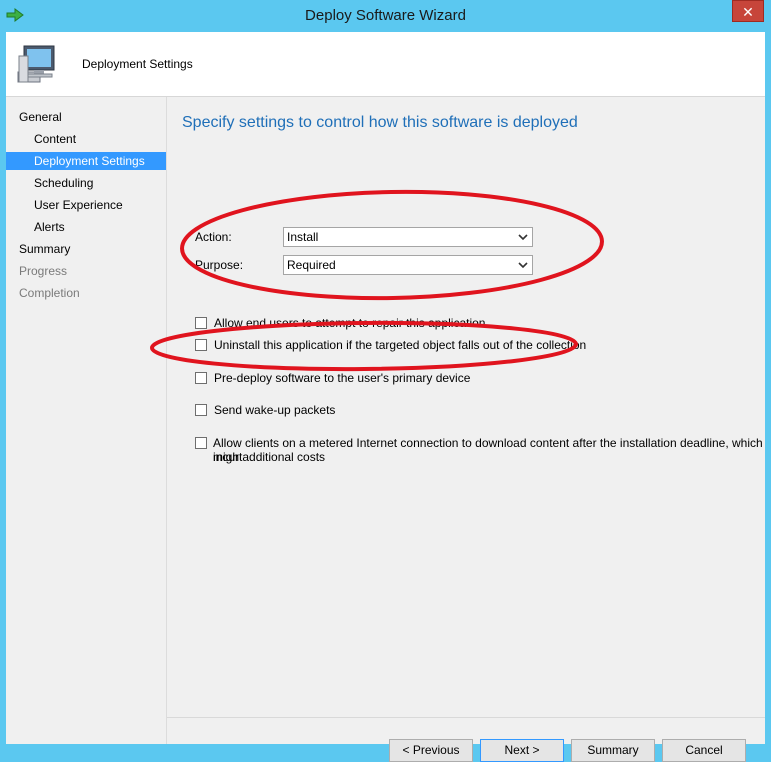  Describe the element at coordinates (303, 237) in the screenshot. I see `action-value: Install` at that location.